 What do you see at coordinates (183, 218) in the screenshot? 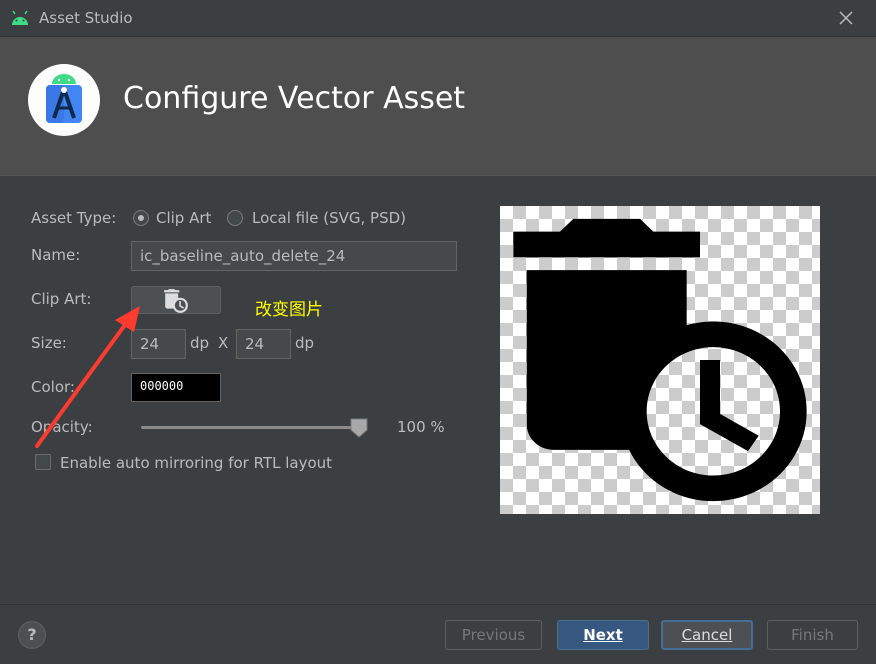
I see `radio-clip-art-label: Clip Art` at bounding box center [183, 218].